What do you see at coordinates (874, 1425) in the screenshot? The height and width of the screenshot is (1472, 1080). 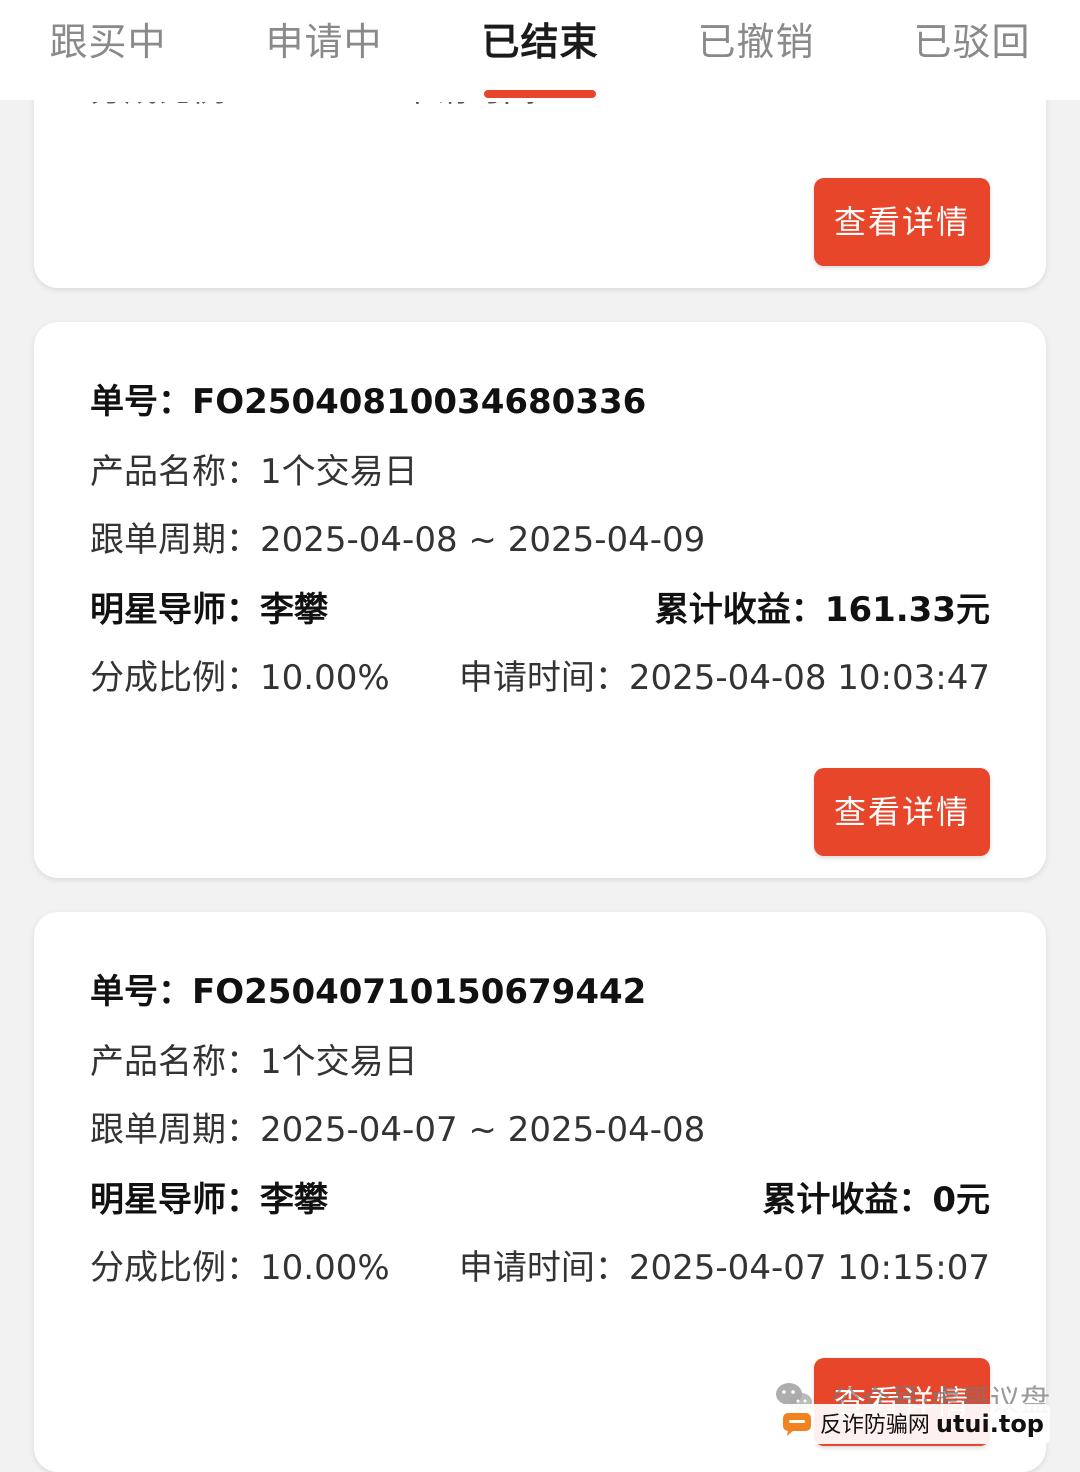 I see `watermark-badge-text: 反诈防骗网` at bounding box center [874, 1425].